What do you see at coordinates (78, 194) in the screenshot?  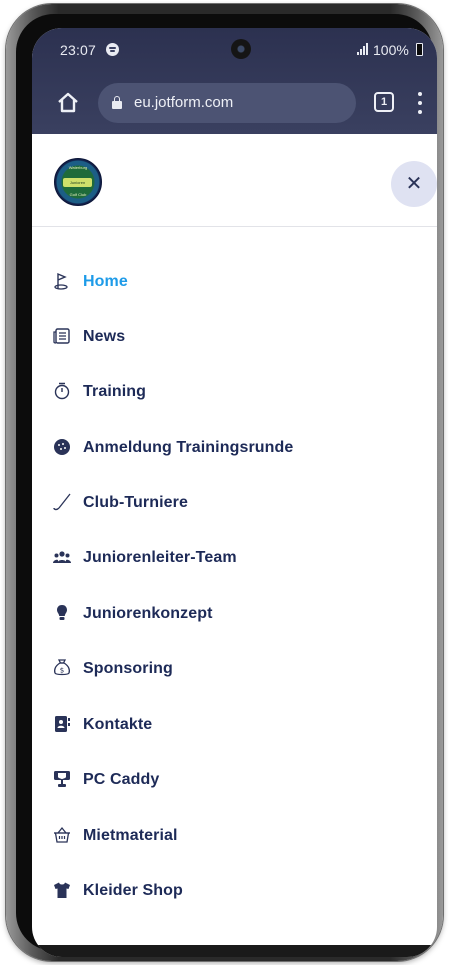 I see `logo-bottom-text: Golf Club` at bounding box center [78, 194].